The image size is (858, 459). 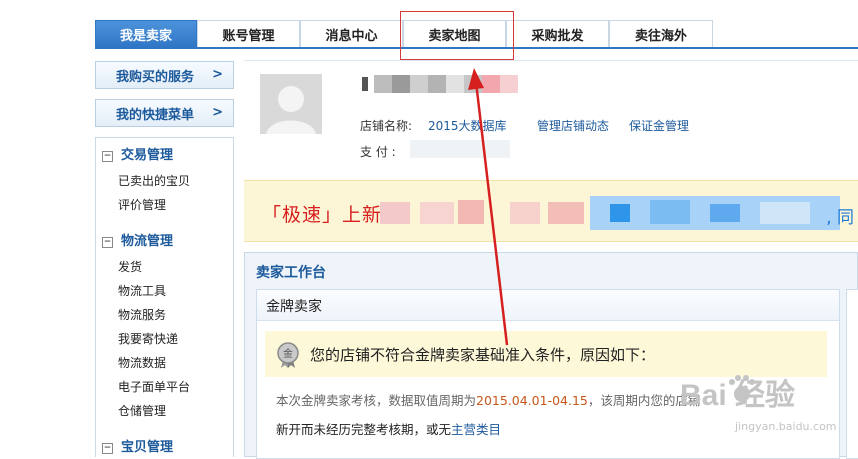 What do you see at coordinates (147, 447) in the screenshot?
I see `sidebar-section-title: 宝贝管理` at bounding box center [147, 447].